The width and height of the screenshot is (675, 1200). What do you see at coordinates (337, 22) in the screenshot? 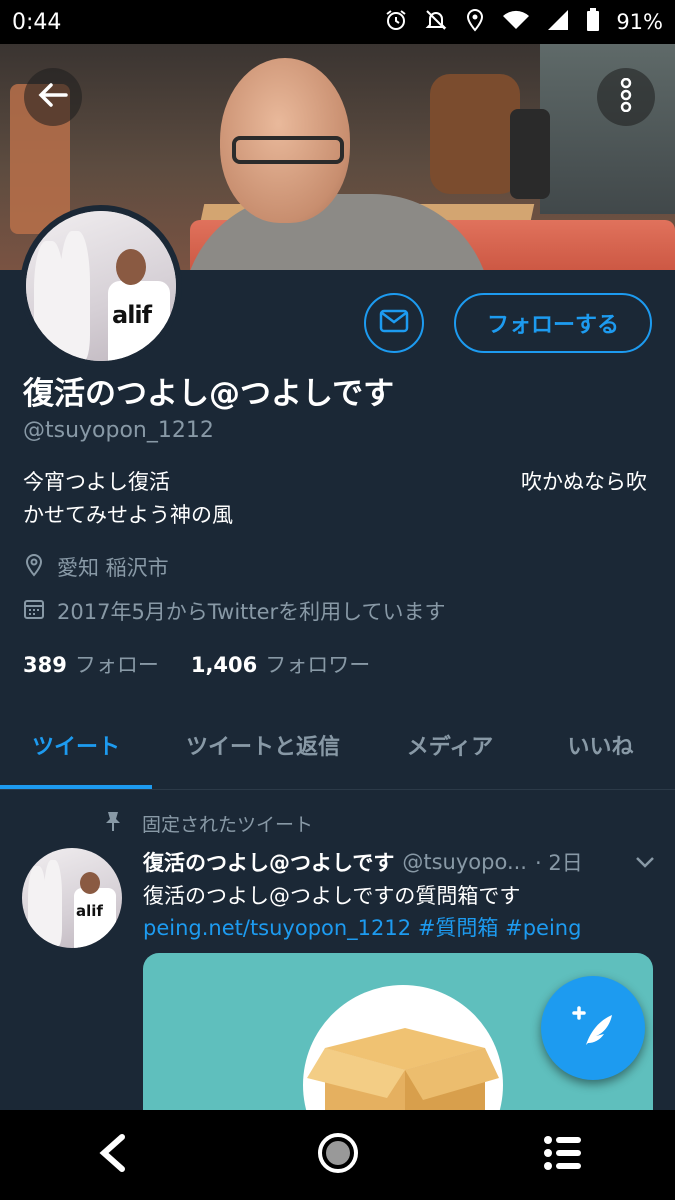
I see `status-bar: 0:44 91%` at bounding box center [337, 22].